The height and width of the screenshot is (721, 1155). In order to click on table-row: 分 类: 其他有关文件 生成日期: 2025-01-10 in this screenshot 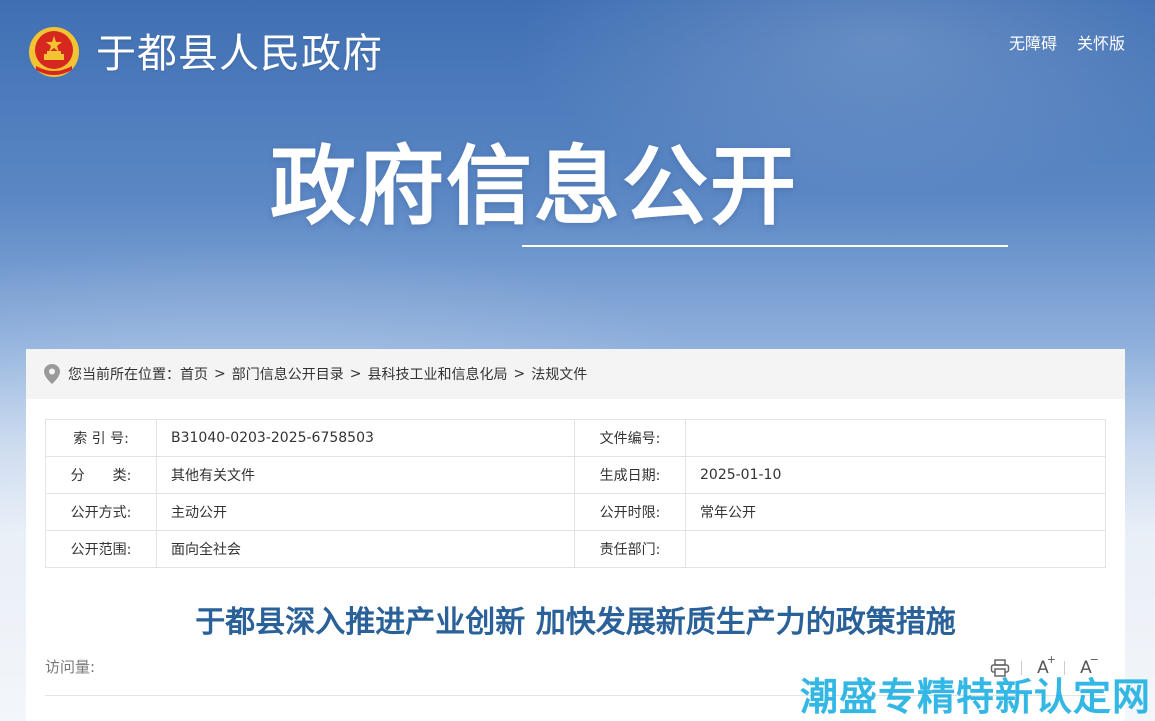, I will do `click(575, 475)`.